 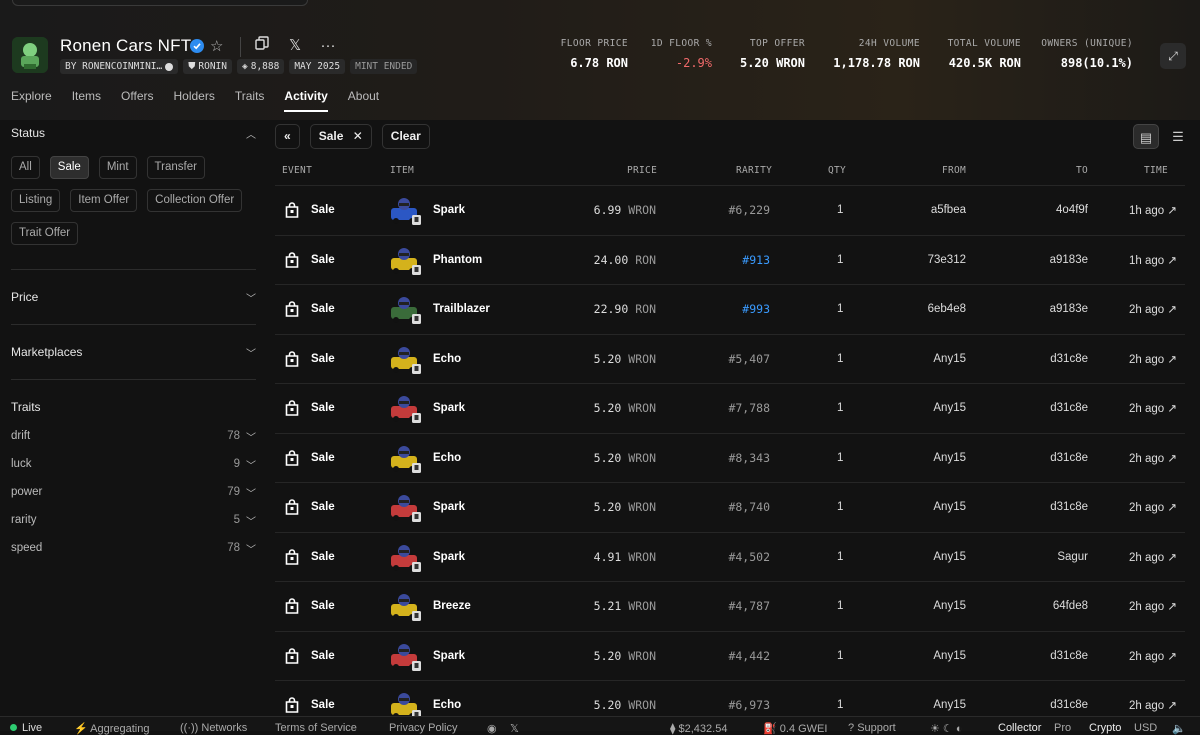 I want to click on col-from: FROM, so click(x=954, y=170).